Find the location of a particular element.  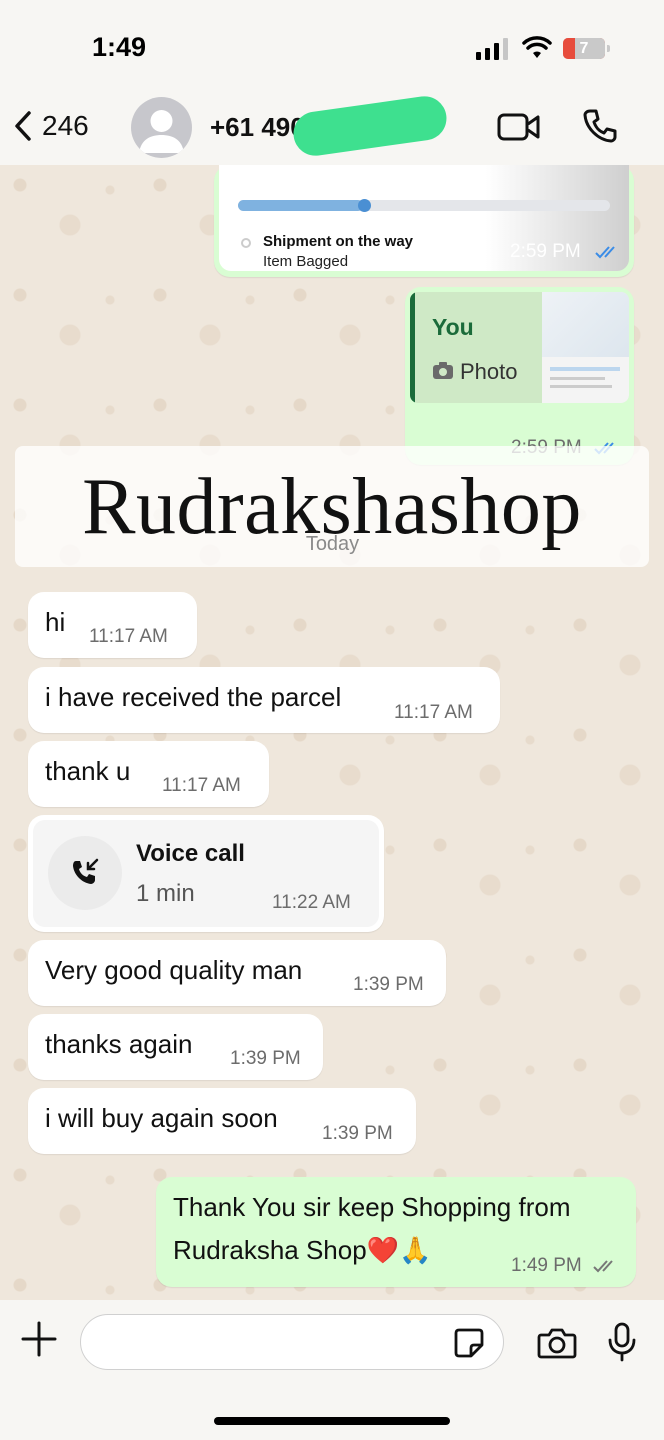

incoming-message: Very good quality man 1:39 PM is located at coordinates (237, 973).